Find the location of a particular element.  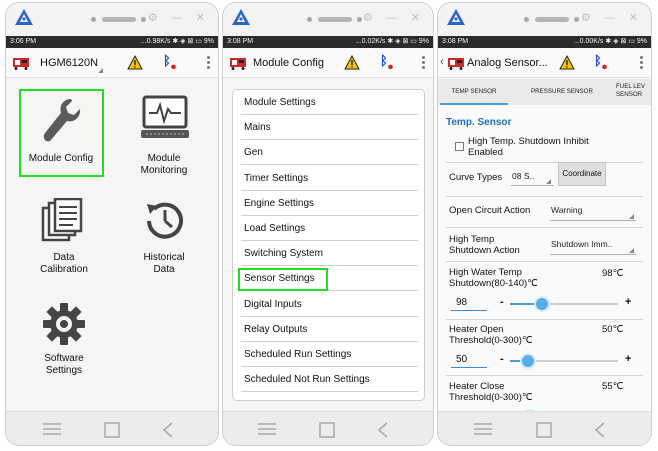

high-water-temp-plus: + is located at coordinates (628, 302).